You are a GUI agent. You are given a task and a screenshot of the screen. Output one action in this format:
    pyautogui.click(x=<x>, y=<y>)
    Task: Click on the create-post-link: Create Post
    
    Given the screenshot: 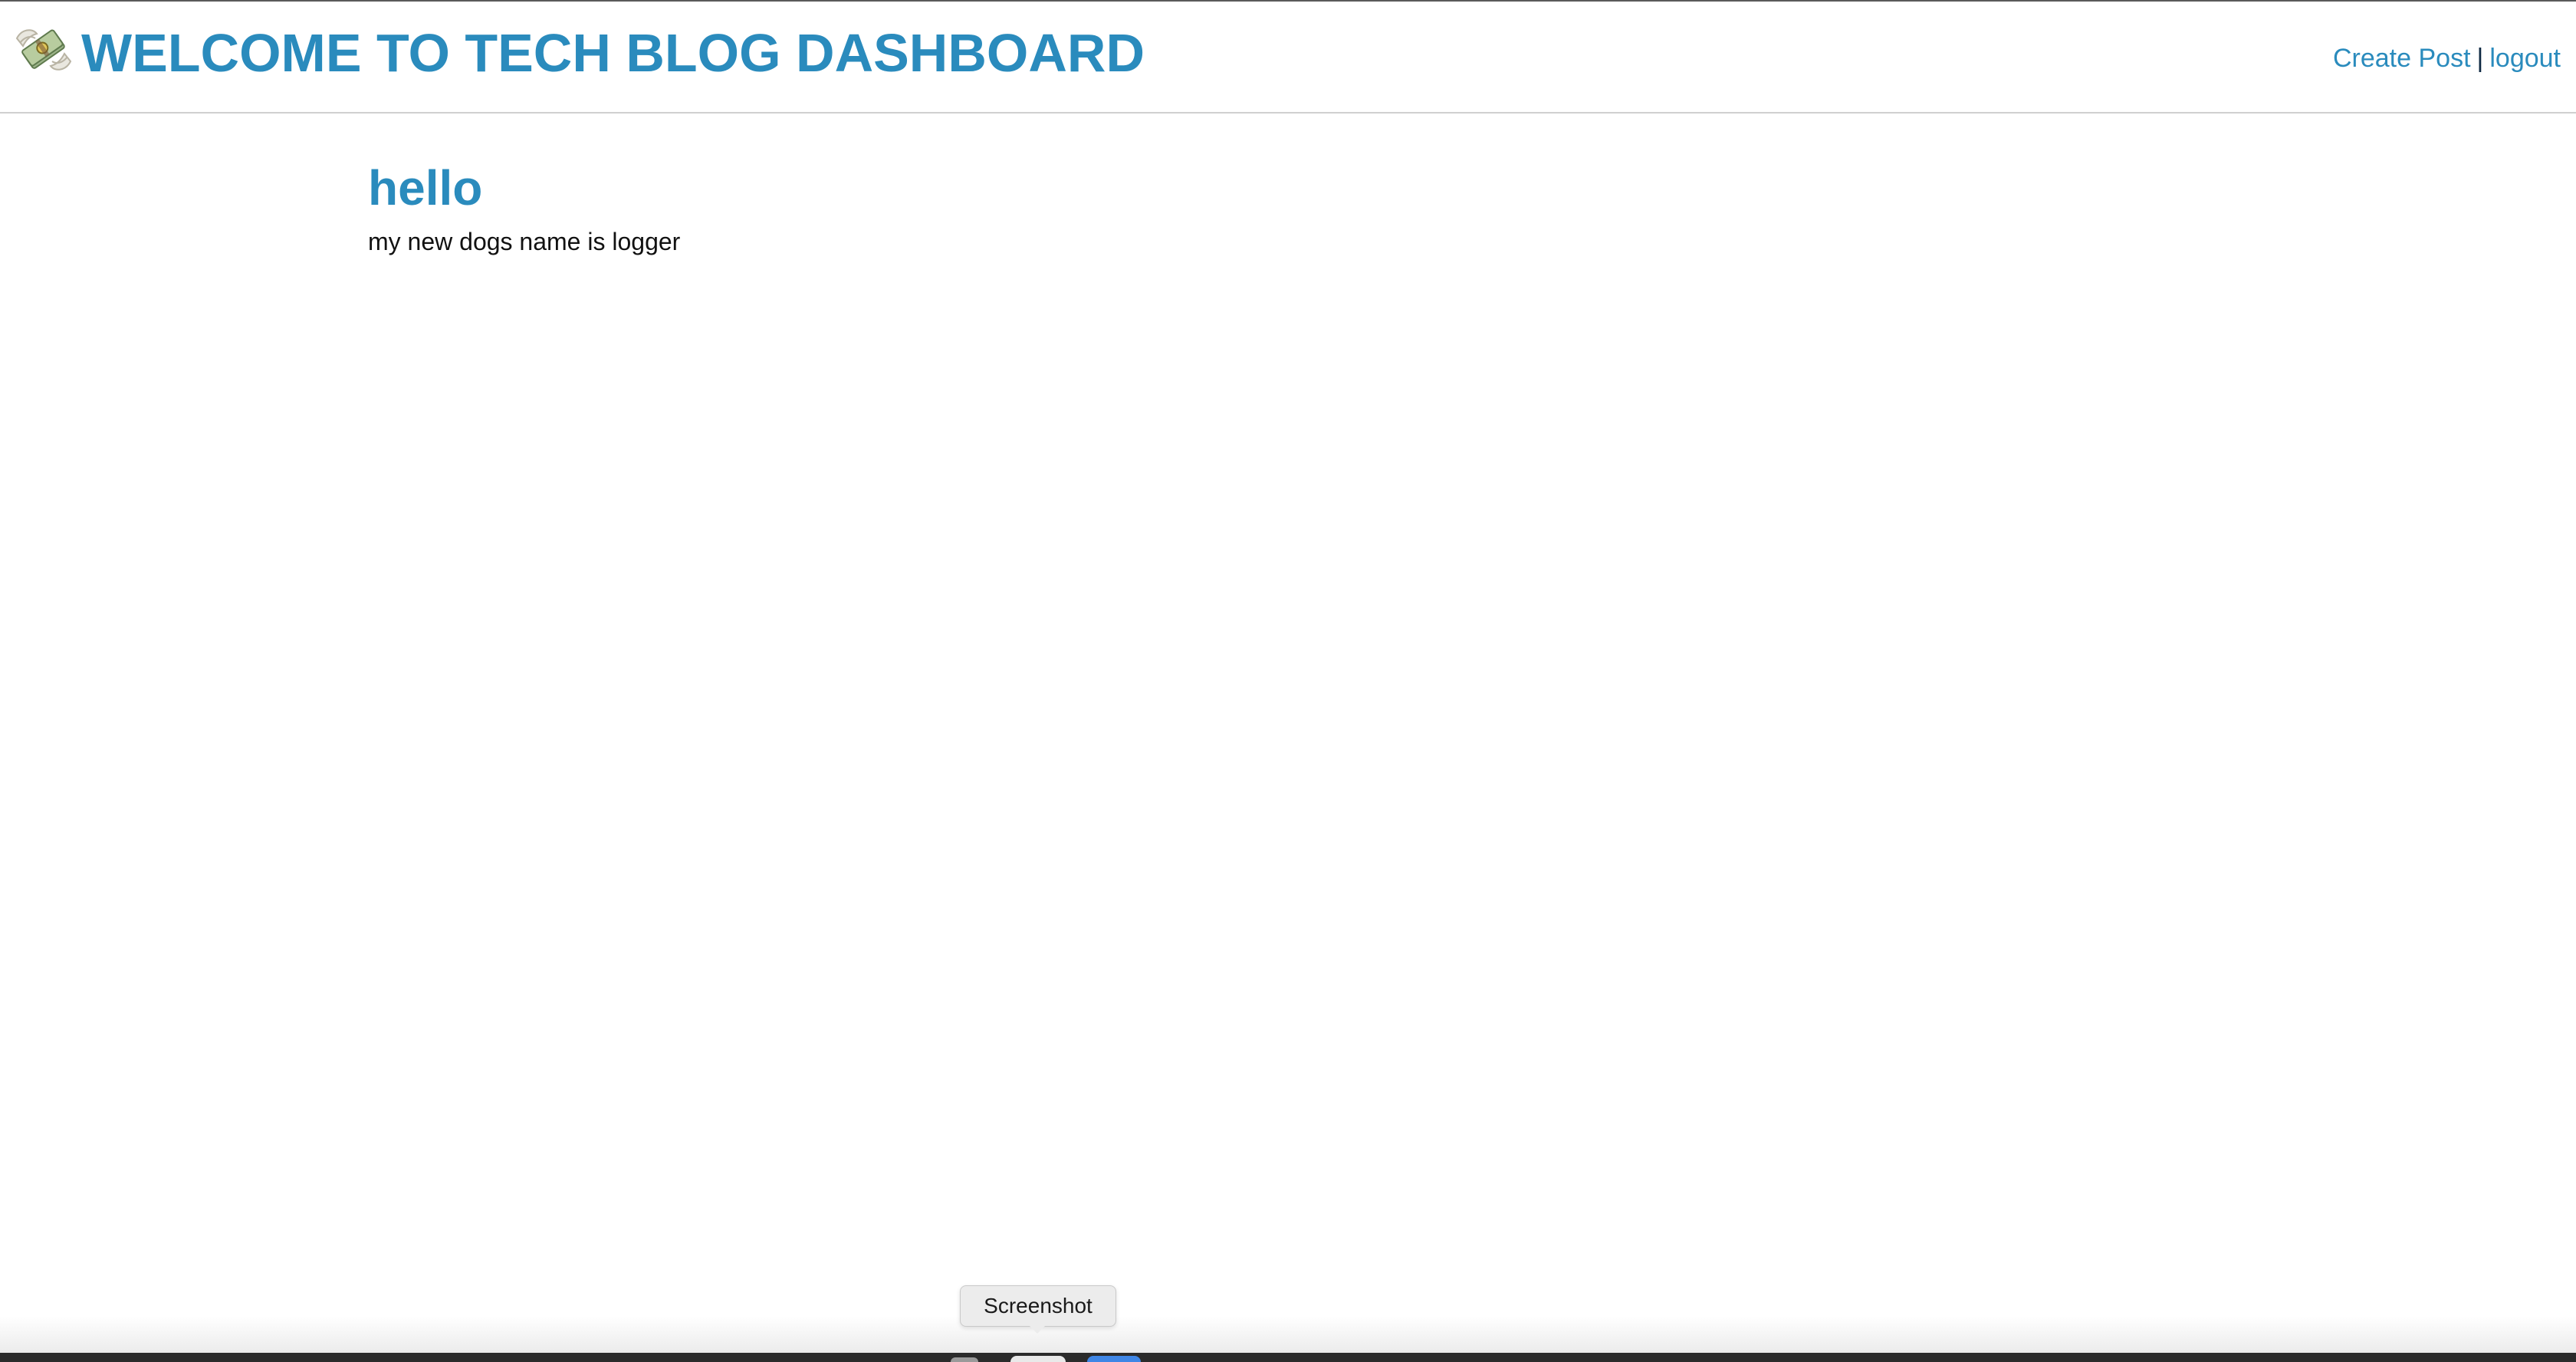 What is the action you would take?
    pyautogui.click(x=2402, y=58)
    